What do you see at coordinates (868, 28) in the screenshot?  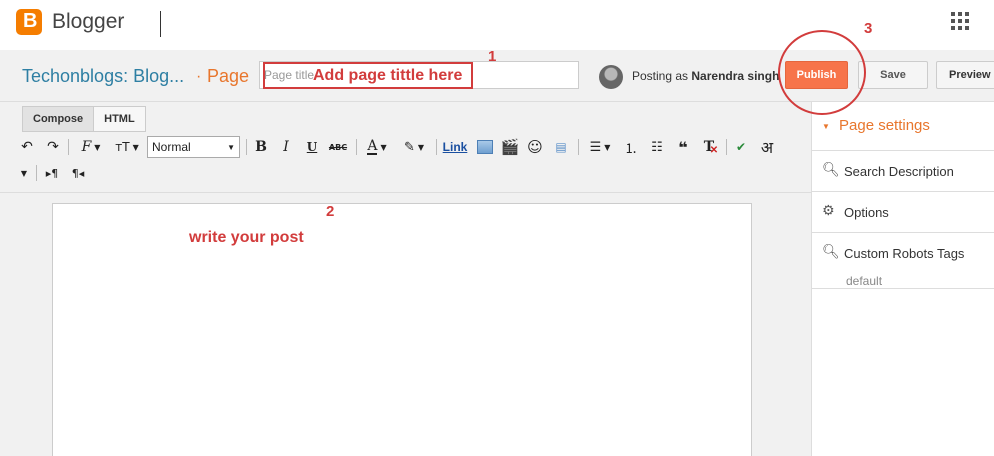 I see `annotation-number-3: 3` at bounding box center [868, 28].